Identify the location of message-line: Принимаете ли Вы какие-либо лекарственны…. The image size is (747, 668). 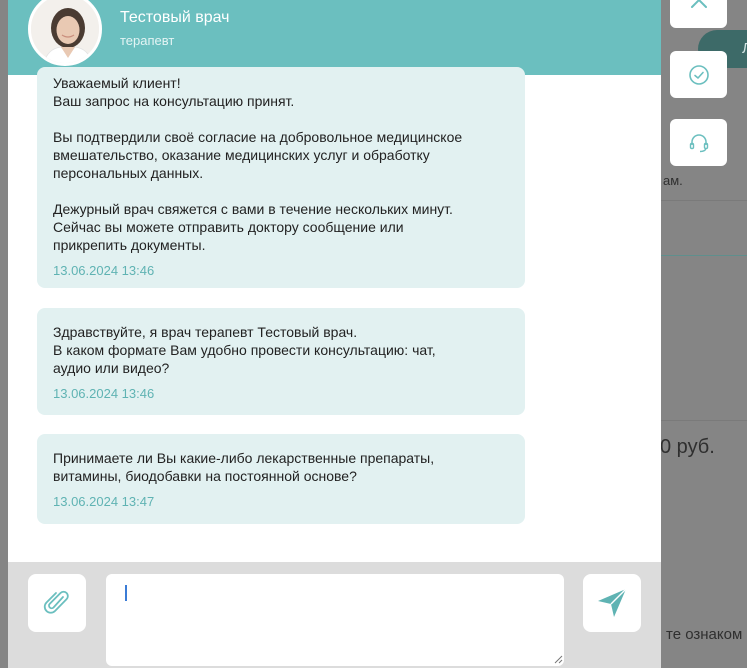
(244, 458).